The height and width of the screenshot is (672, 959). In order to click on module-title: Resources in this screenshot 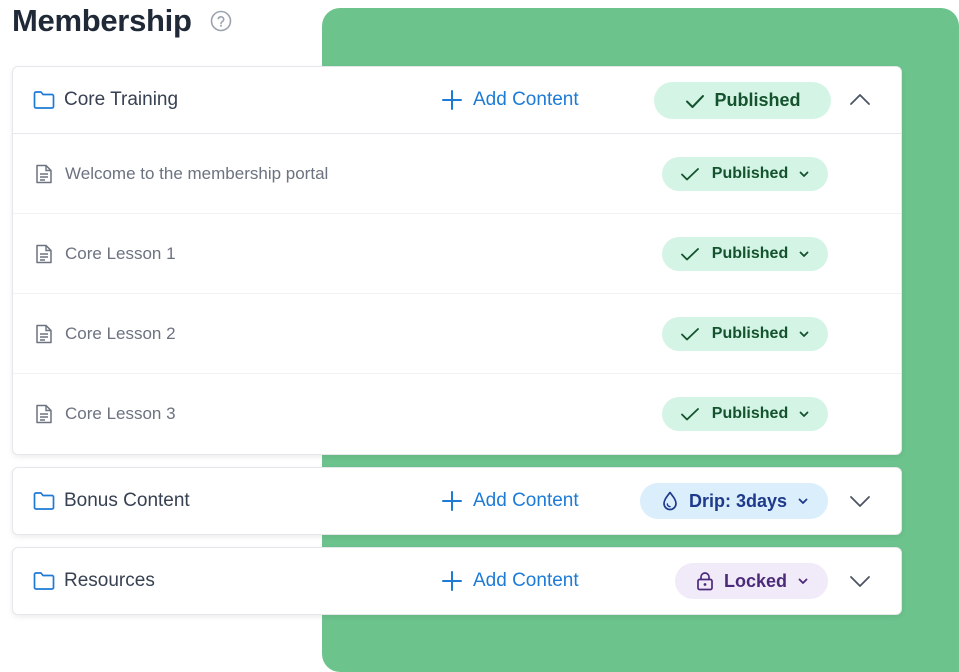, I will do `click(109, 580)`.